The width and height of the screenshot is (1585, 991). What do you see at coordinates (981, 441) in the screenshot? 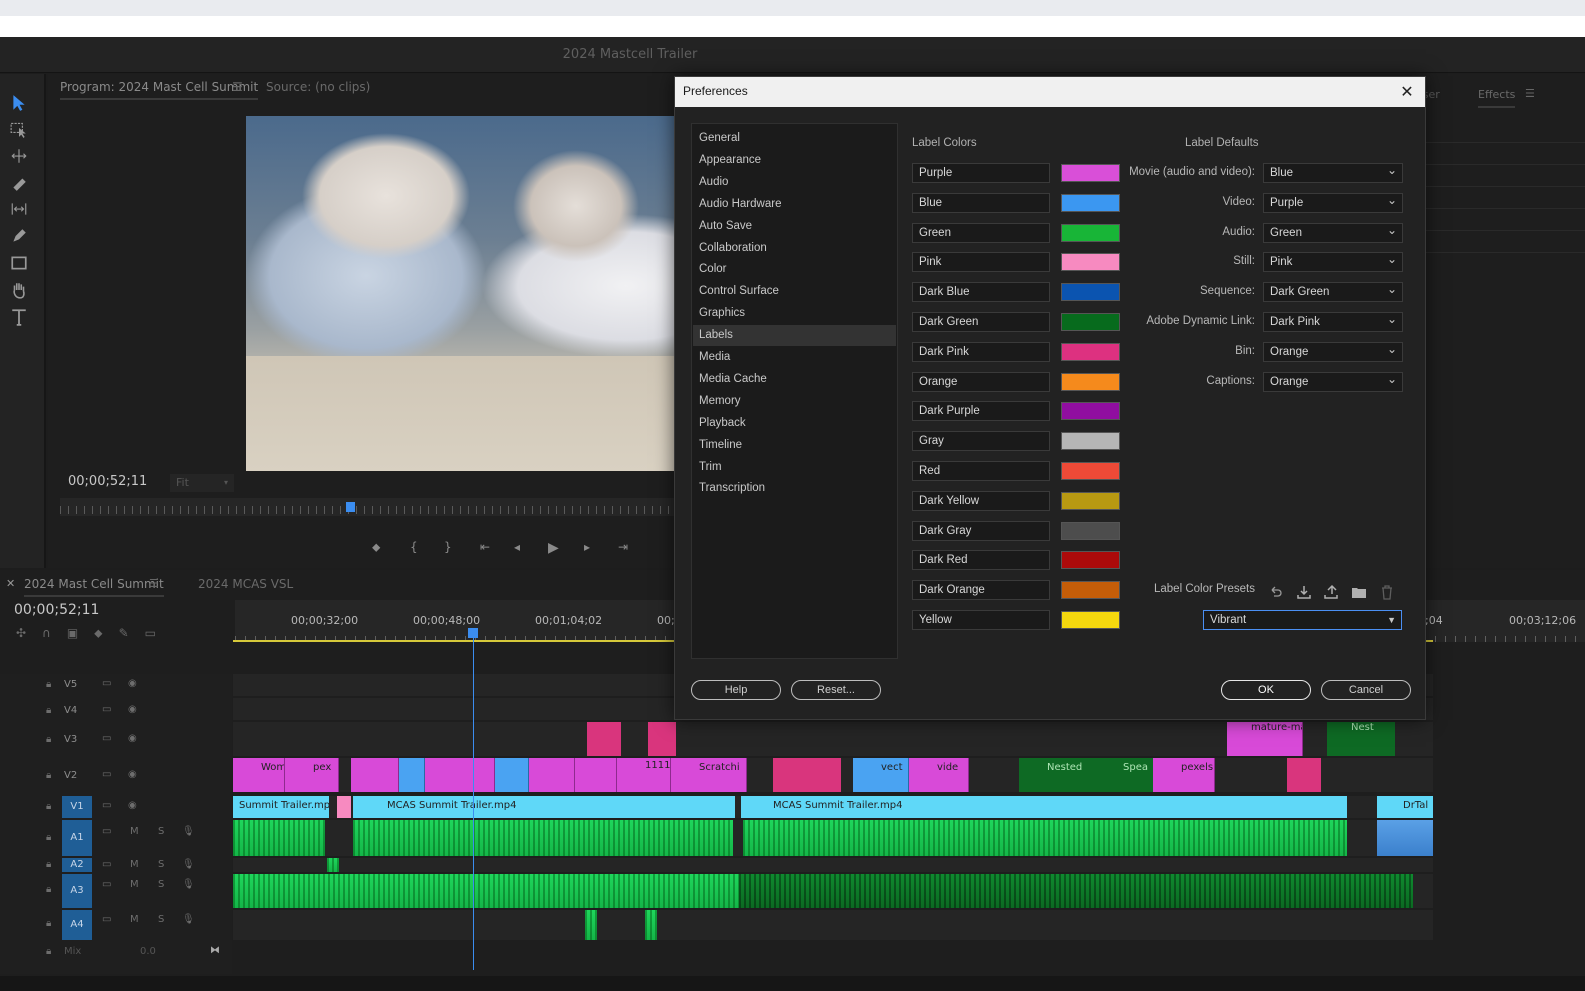
I see `label-color-name-input: Gray` at bounding box center [981, 441].